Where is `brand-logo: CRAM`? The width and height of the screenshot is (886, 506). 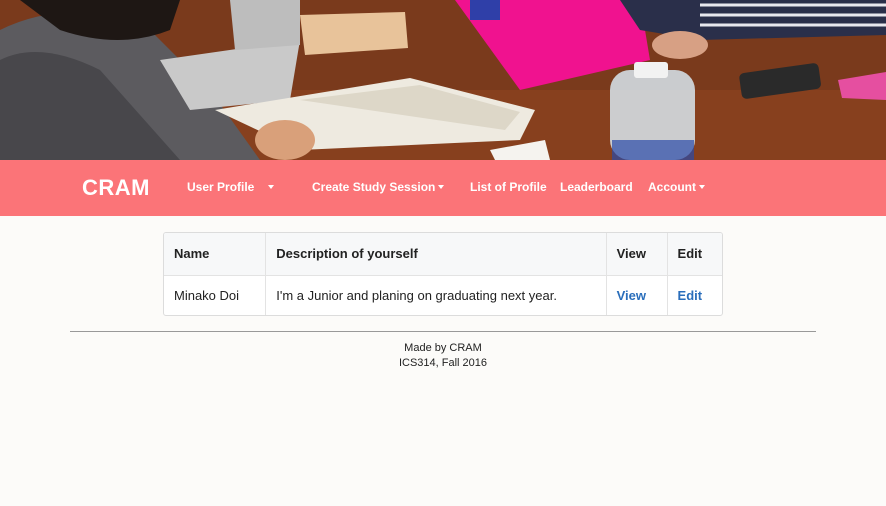
brand-logo: CRAM is located at coordinates (116, 188).